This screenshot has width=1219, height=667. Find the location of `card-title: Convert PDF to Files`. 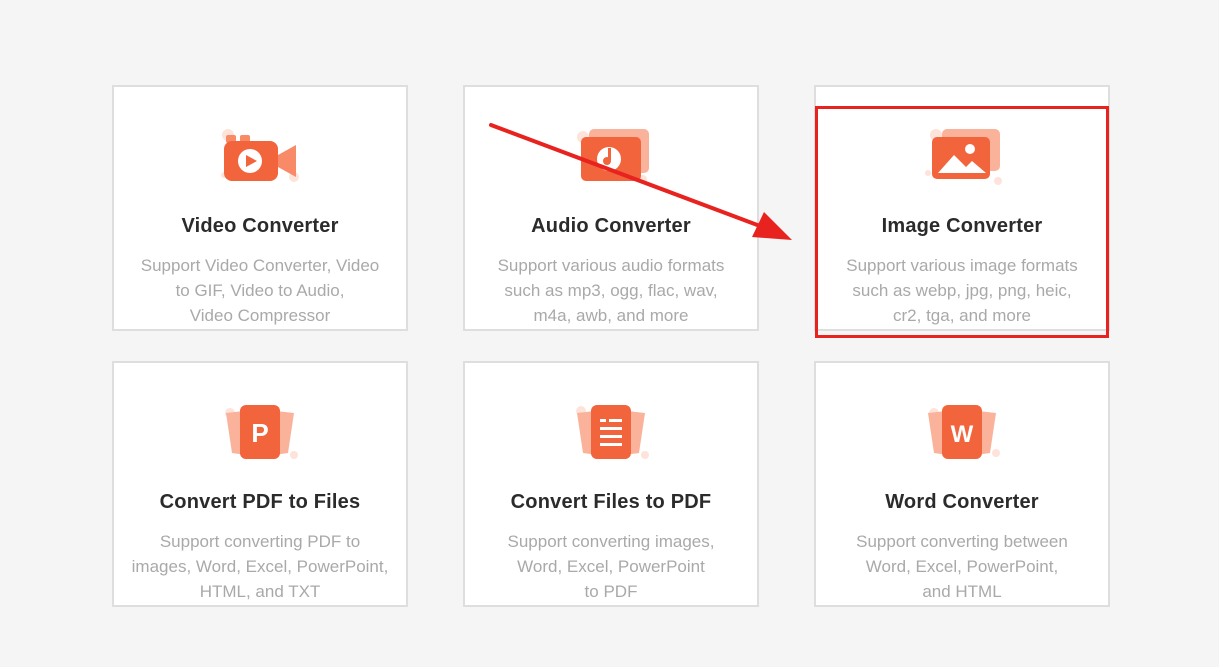

card-title: Convert PDF to Files is located at coordinates (260, 502).